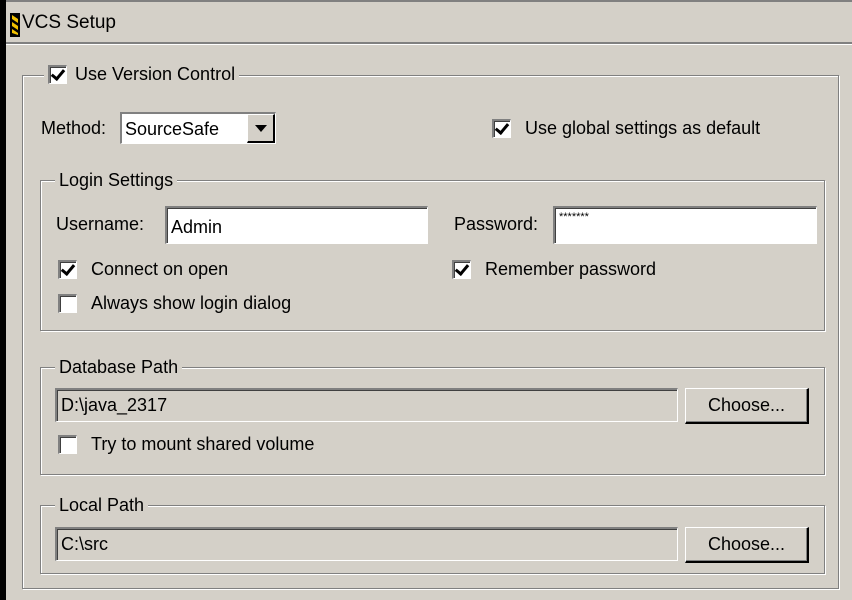 This screenshot has height=600, width=852. Describe the element at coordinates (191, 303) in the screenshot. I see `always-show-login-label: Always show login dialog` at that location.